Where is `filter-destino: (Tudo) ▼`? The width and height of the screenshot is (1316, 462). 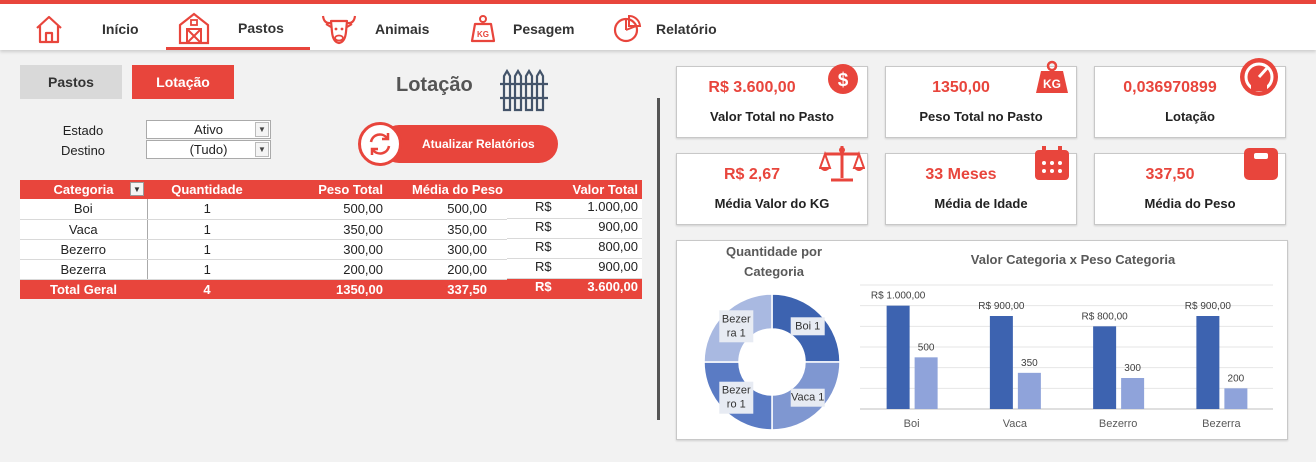 filter-destino: (Tudo) ▼ is located at coordinates (208, 149).